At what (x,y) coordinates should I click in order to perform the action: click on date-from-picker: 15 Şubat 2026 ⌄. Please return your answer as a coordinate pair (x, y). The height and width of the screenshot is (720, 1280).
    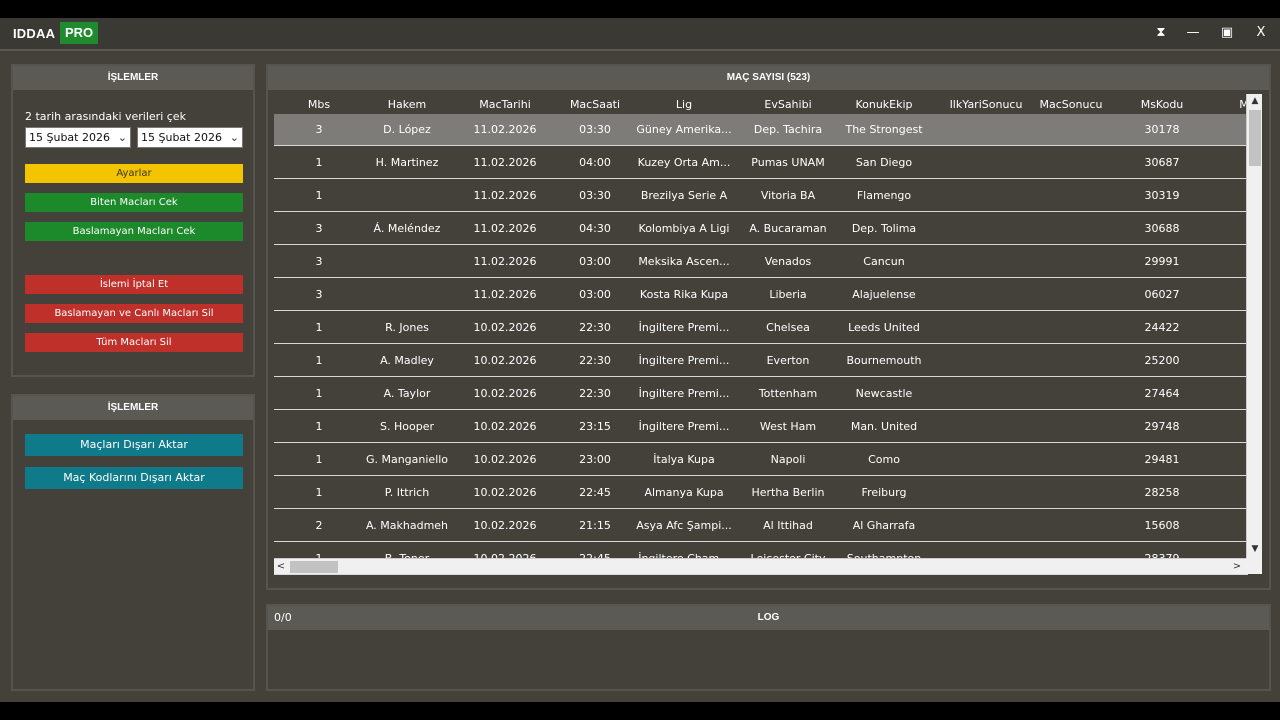
    Looking at the image, I should click on (78, 137).